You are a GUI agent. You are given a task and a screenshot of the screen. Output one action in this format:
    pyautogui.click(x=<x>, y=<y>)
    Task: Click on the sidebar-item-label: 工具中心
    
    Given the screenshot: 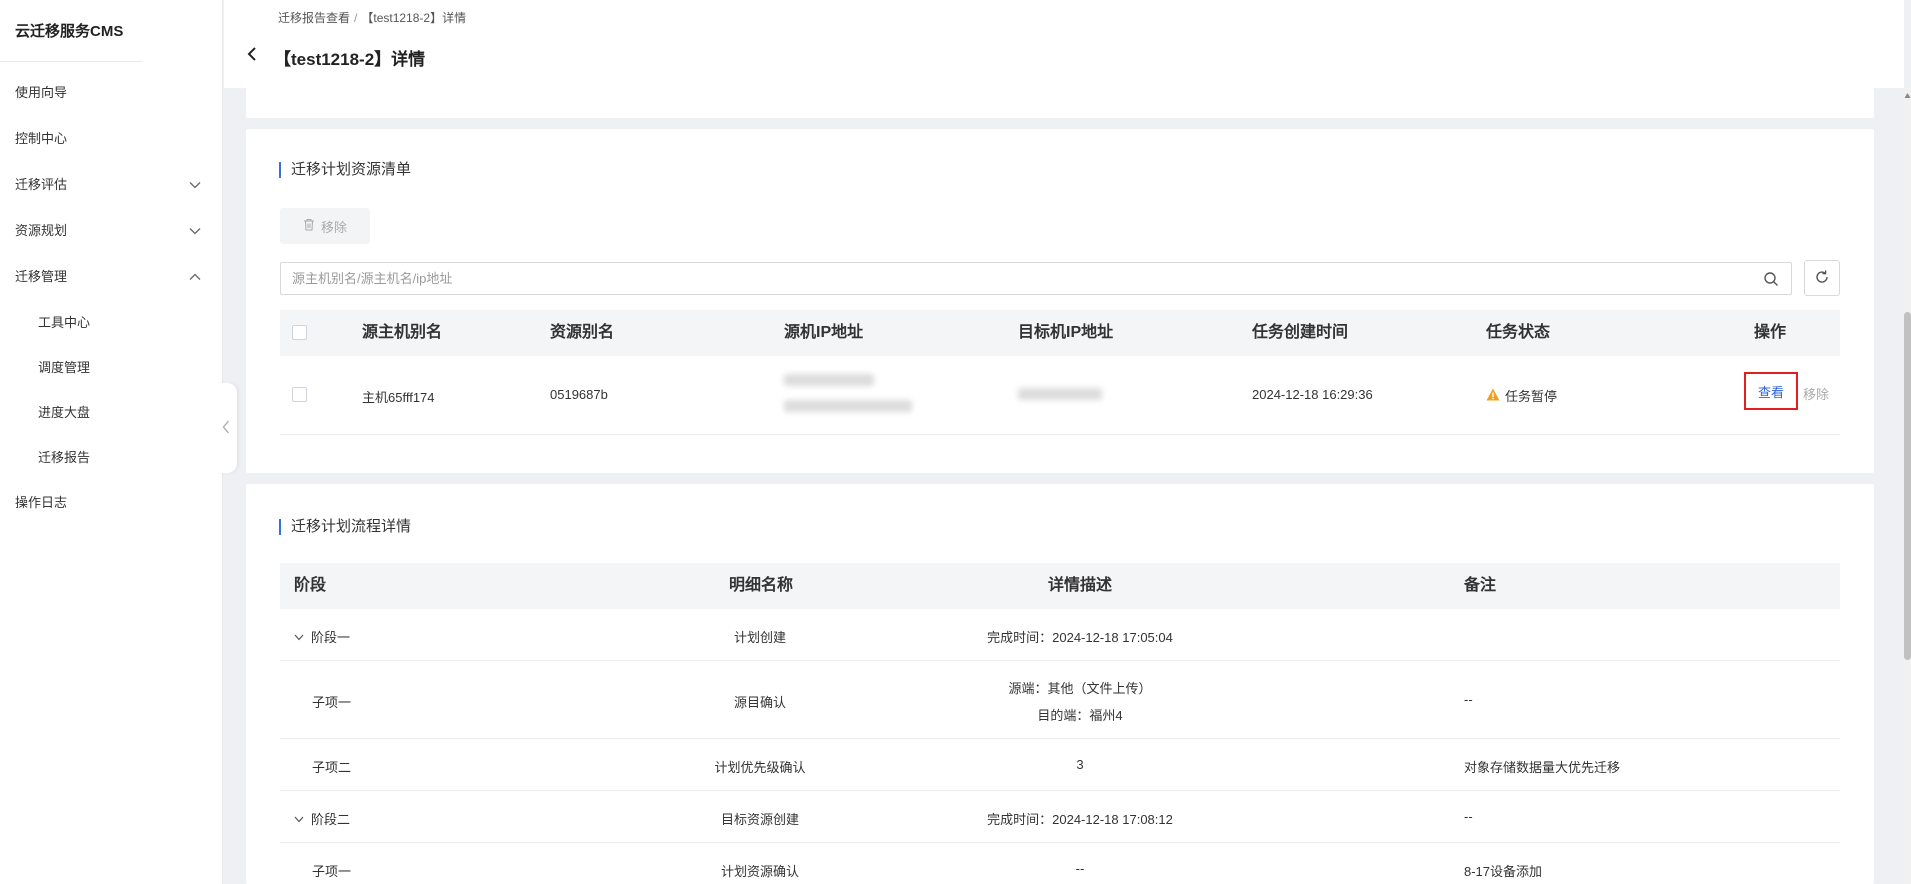 What is the action you would take?
    pyautogui.click(x=64, y=322)
    